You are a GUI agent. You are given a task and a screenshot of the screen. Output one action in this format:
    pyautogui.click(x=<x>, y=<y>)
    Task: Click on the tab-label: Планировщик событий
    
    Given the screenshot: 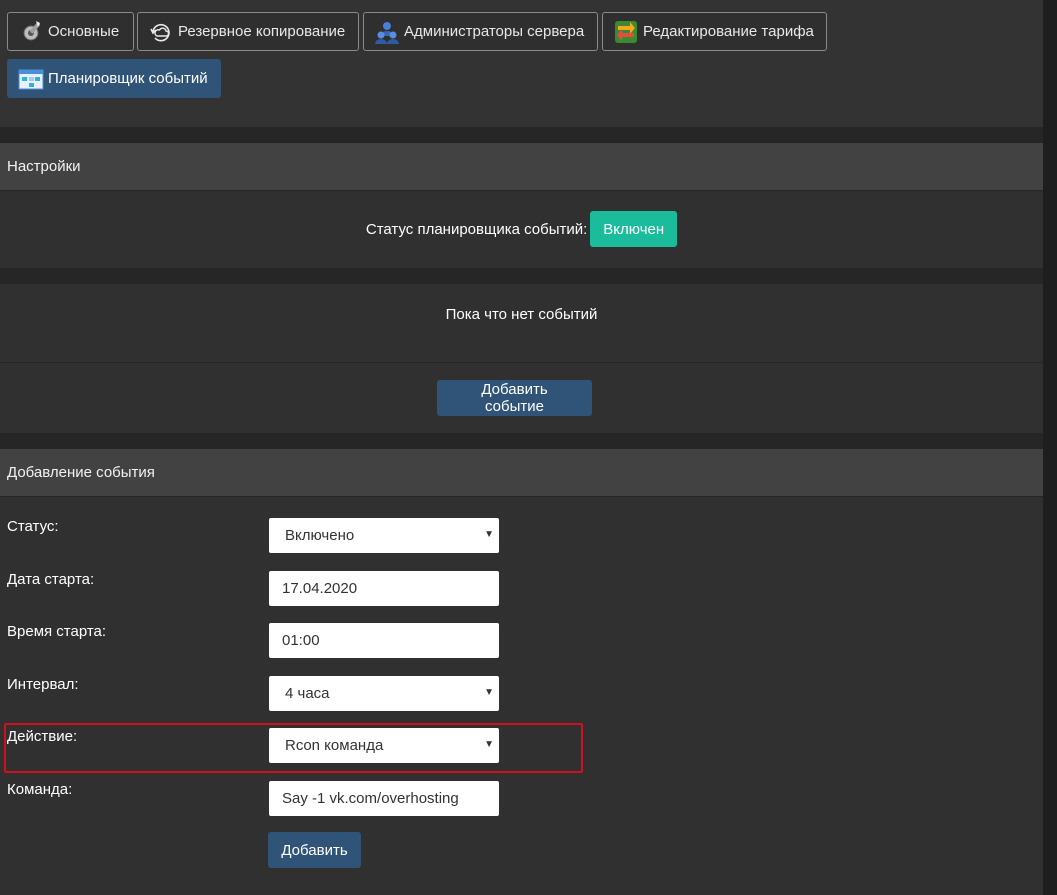 What is the action you would take?
    pyautogui.click(x=128, y=78)
    